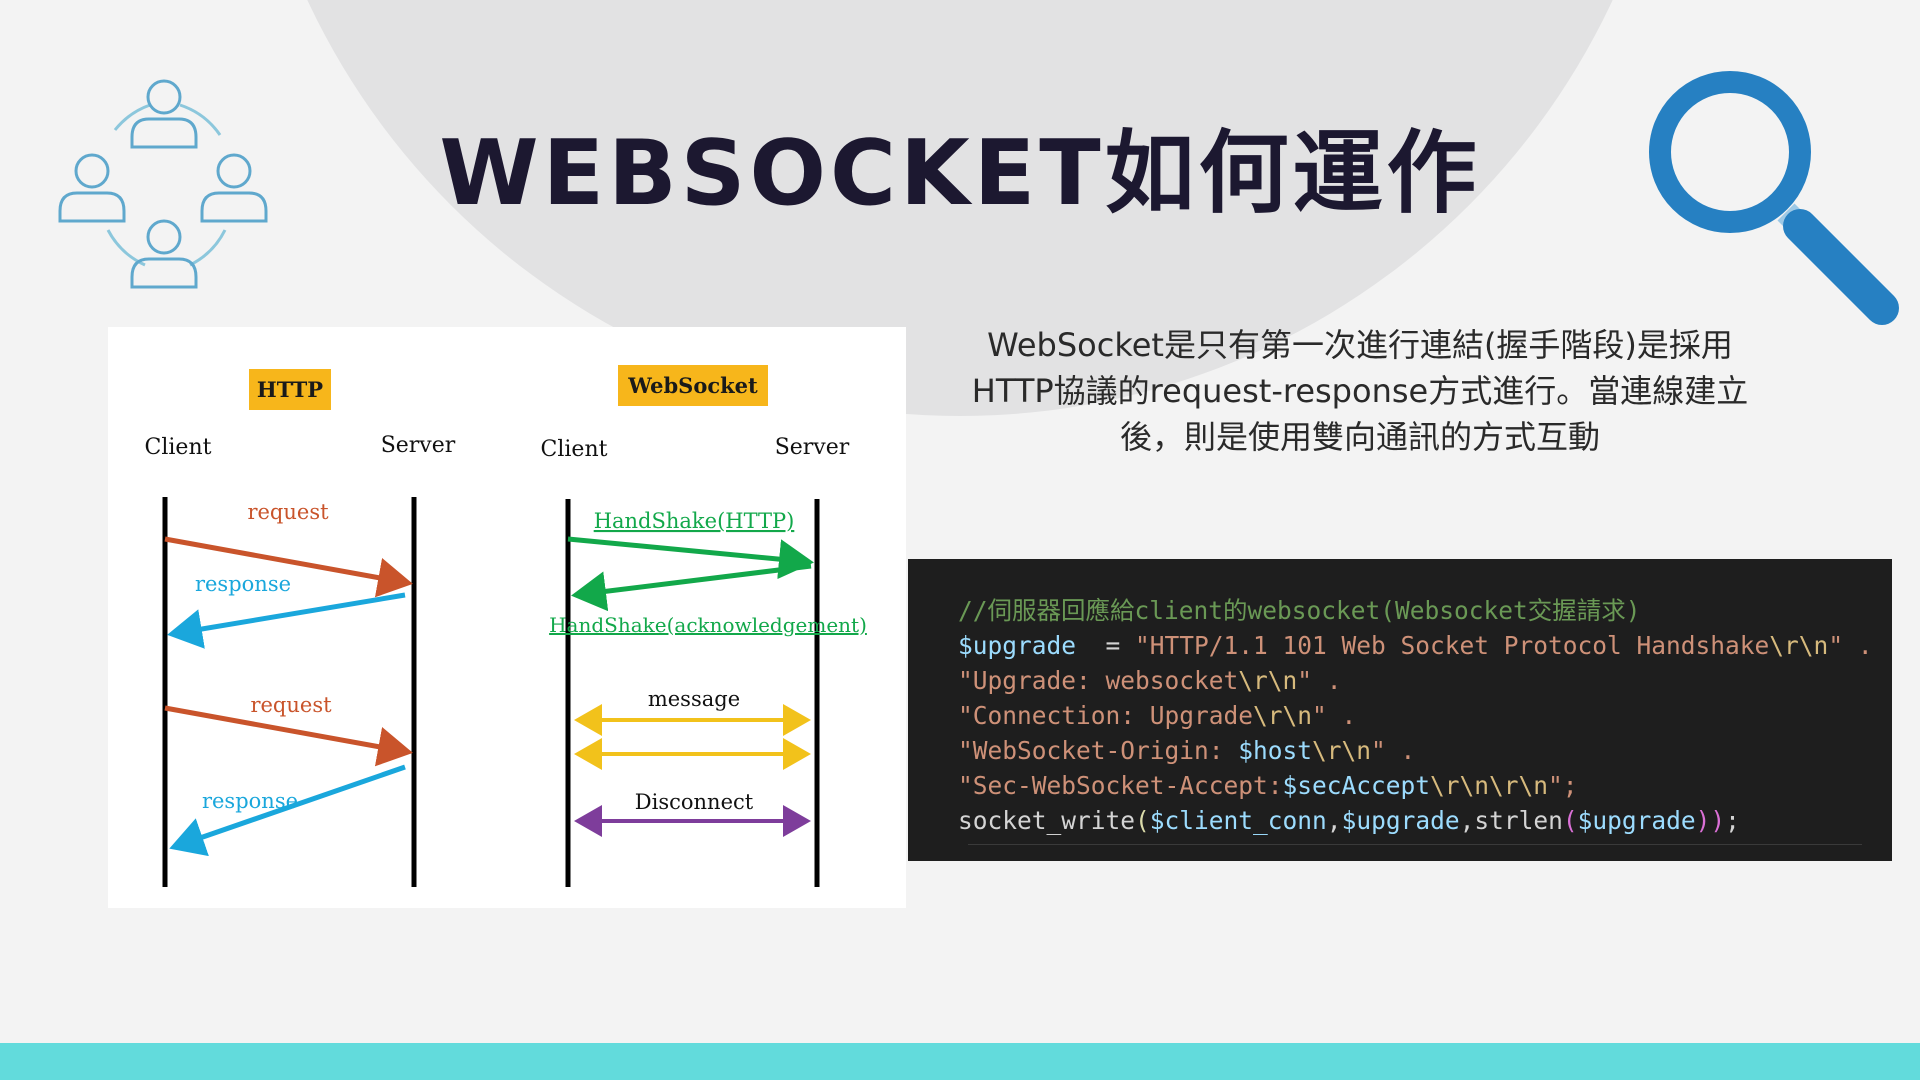 The height and width of the screenshot is (1080, 1920). Describe the element at coordinates (1415, 844) in the screenshot. I see `code-divider` at that location.